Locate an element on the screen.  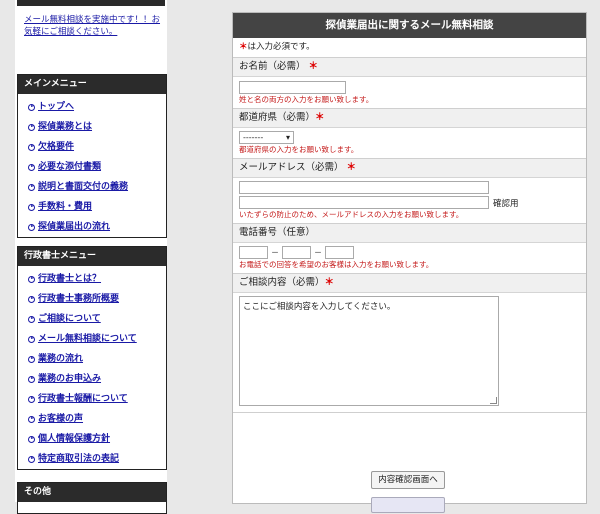
phone-dash-1: － is located at coordinates (275, 252).